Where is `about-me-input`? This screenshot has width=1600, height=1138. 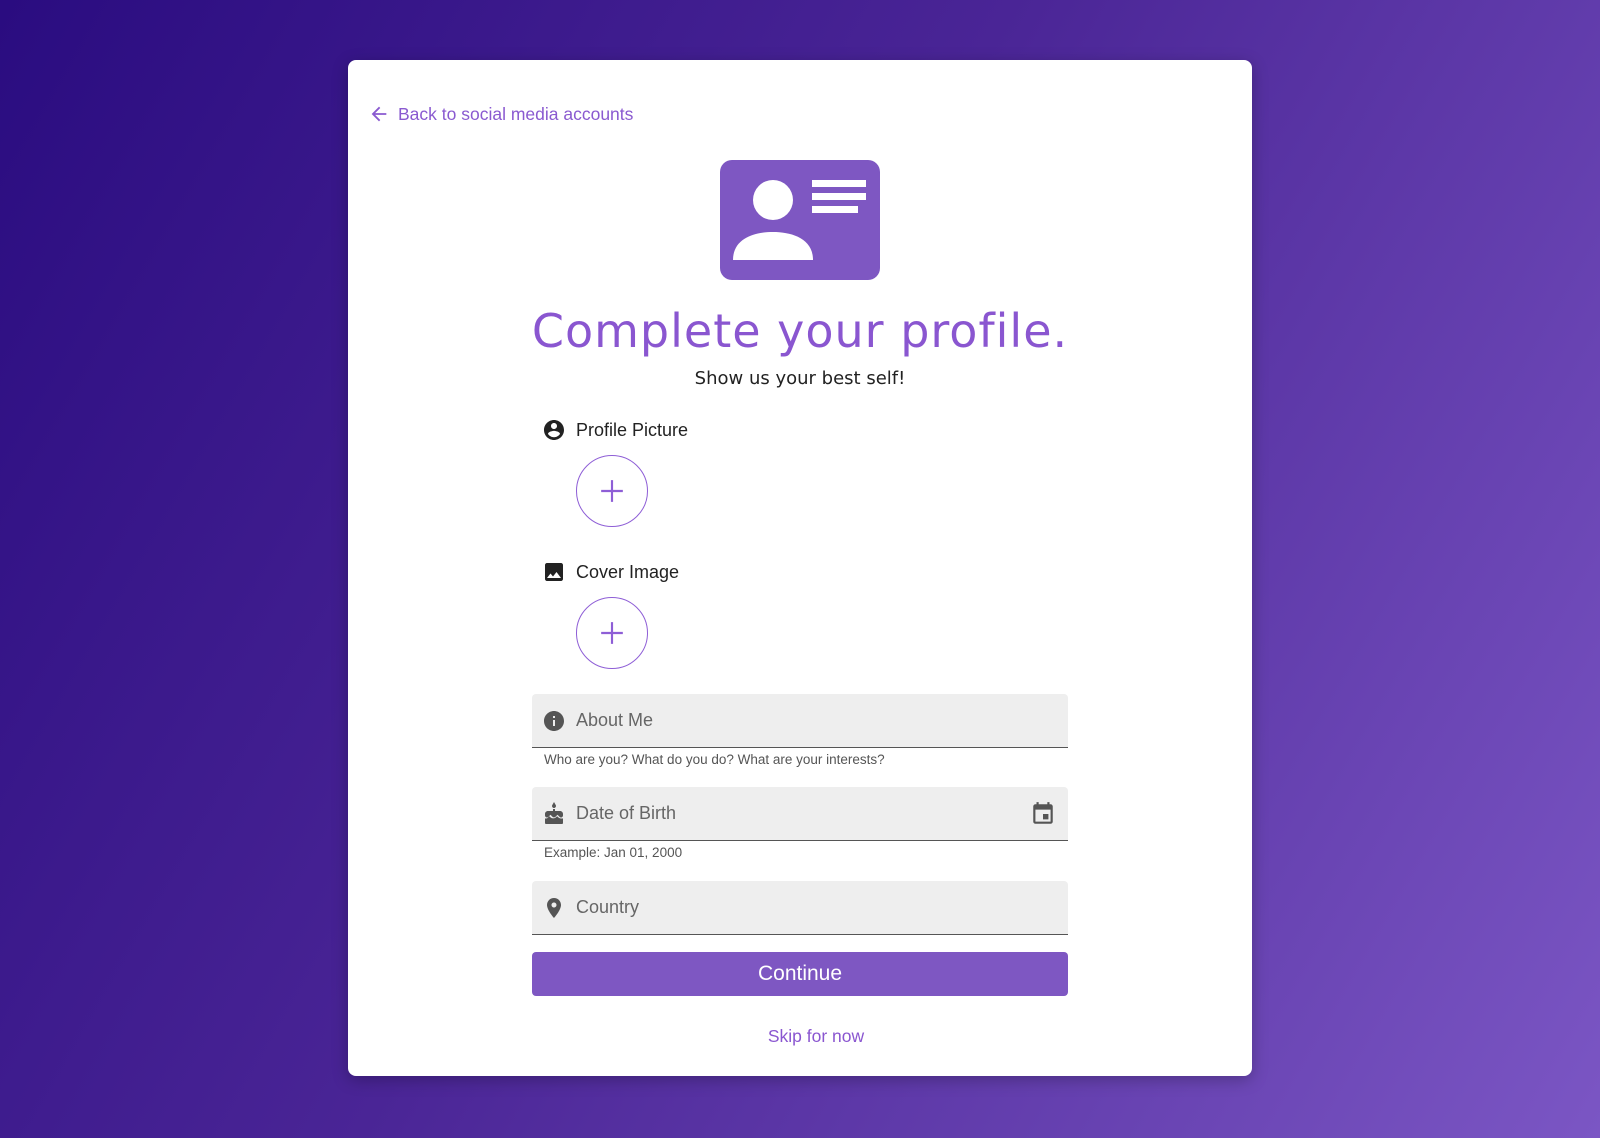
about-me-input is located at coordinates (822, 720).